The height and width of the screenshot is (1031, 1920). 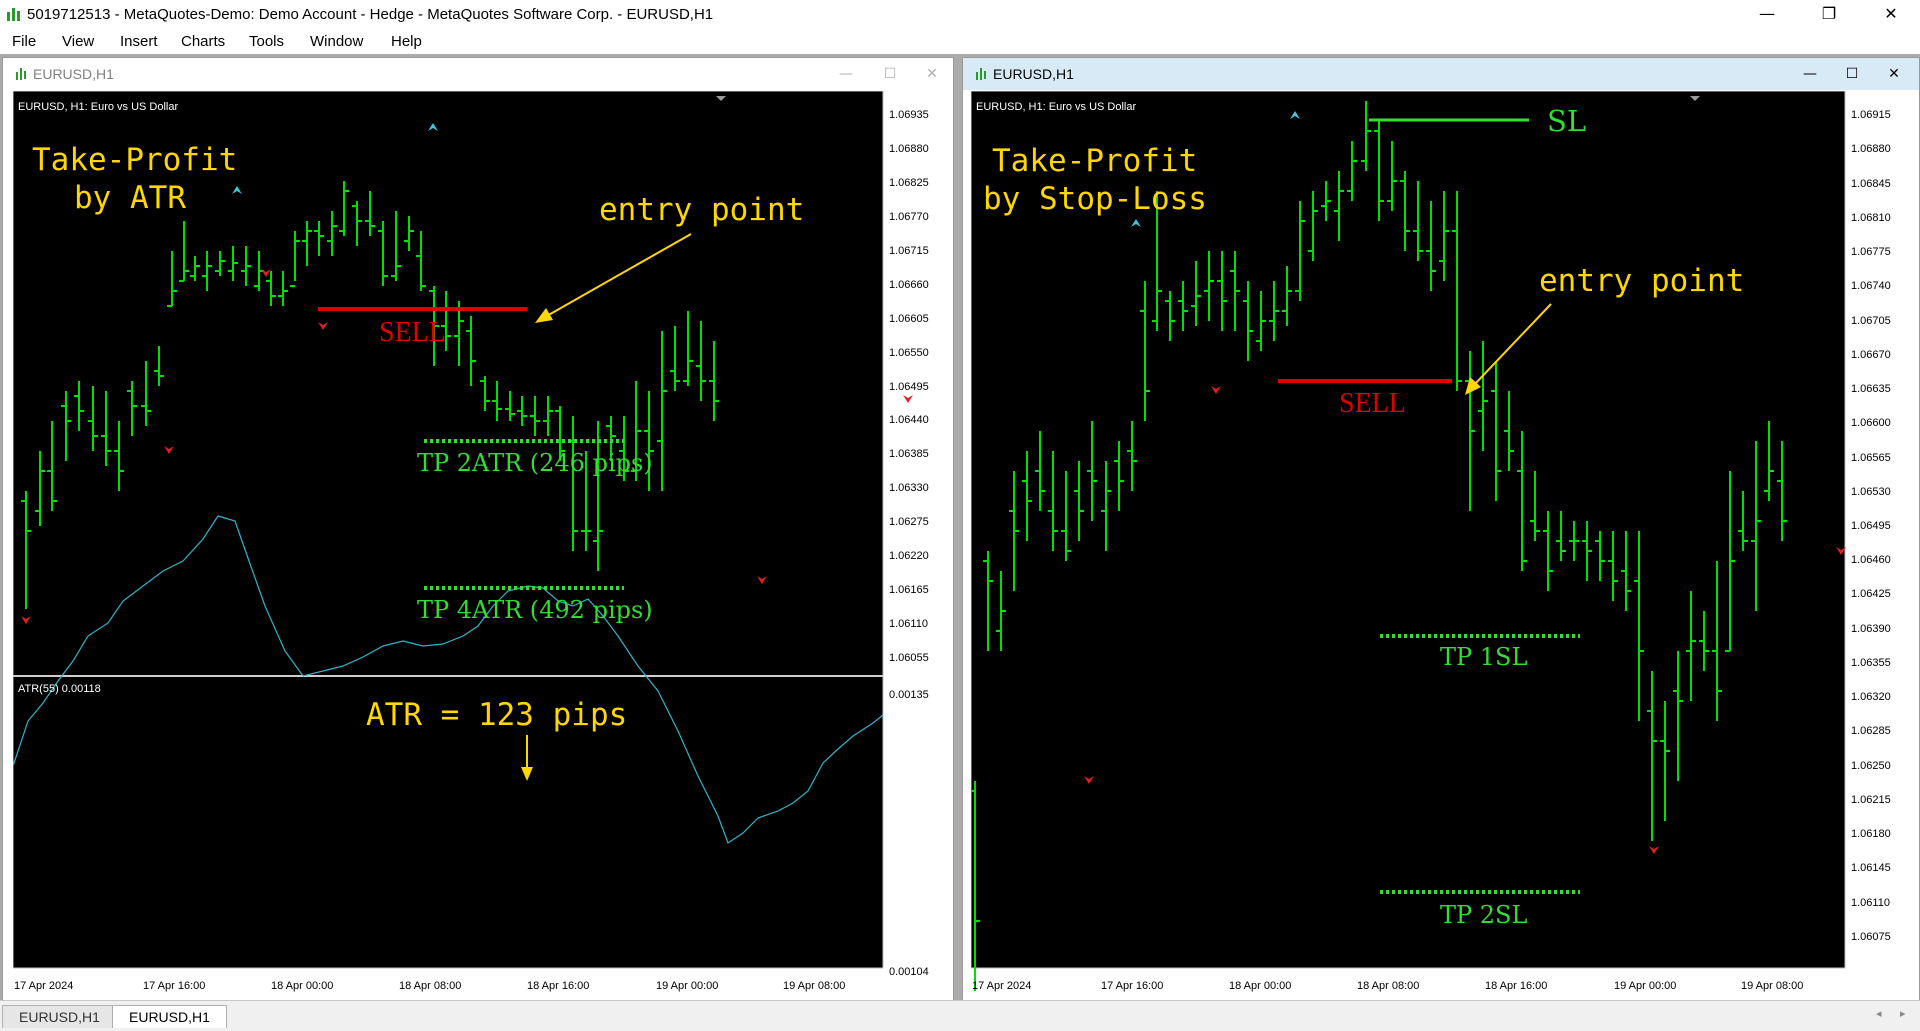 I want to click on left-minimize-button: —, so click(x=846, y=74).